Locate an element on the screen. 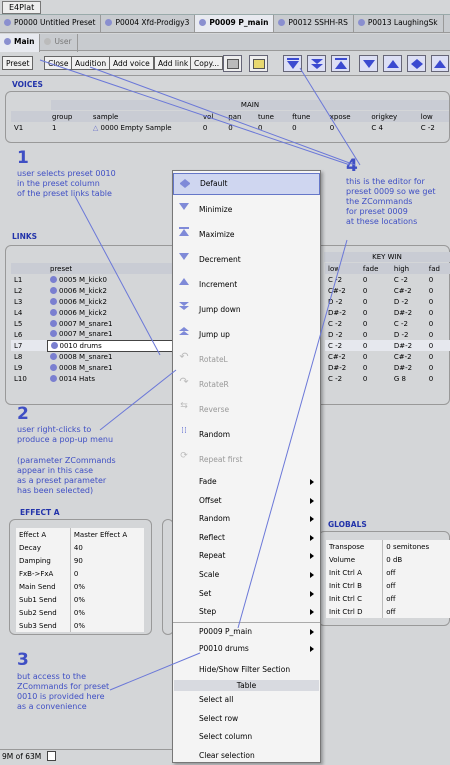 The image size is (450, 765). line-annotation-4d is located at coordinates (292, 434).